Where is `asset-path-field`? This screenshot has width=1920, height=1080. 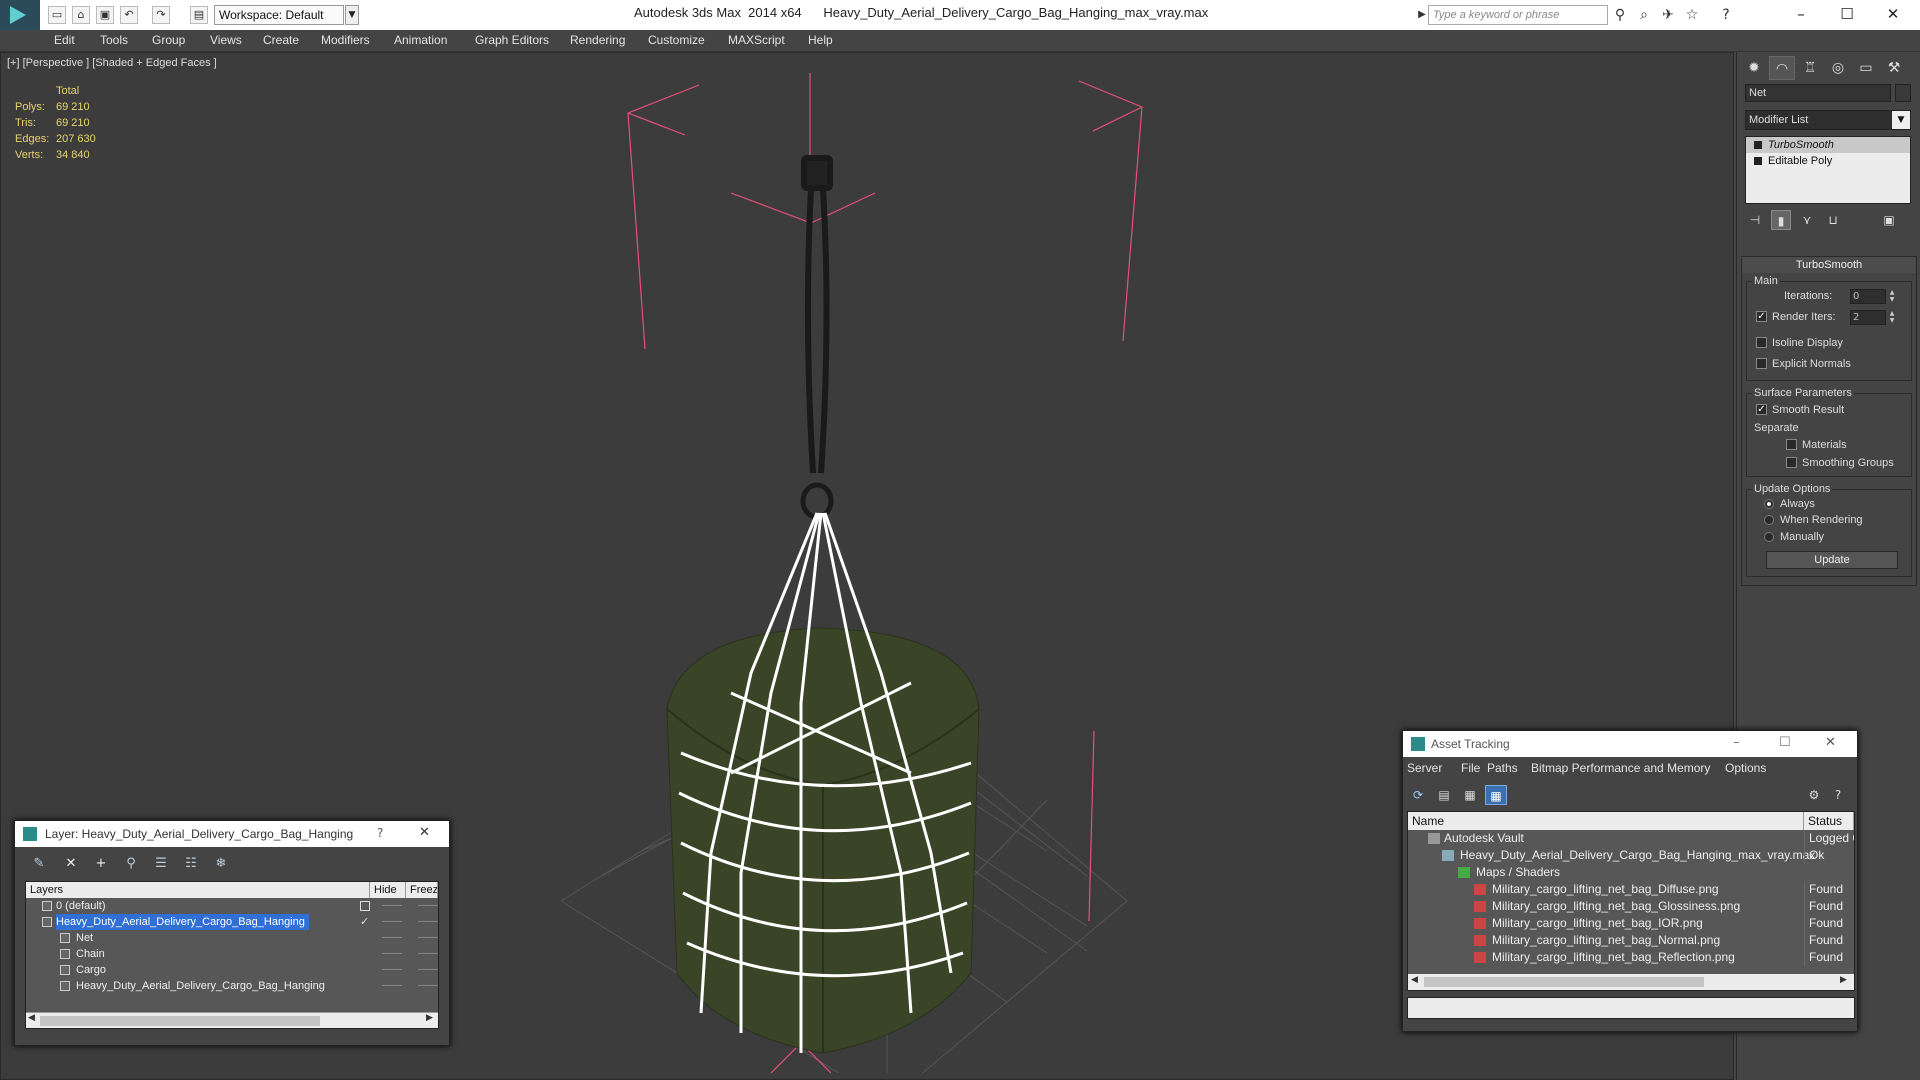 asset-path-field is located at coordinates (1631, 1008).